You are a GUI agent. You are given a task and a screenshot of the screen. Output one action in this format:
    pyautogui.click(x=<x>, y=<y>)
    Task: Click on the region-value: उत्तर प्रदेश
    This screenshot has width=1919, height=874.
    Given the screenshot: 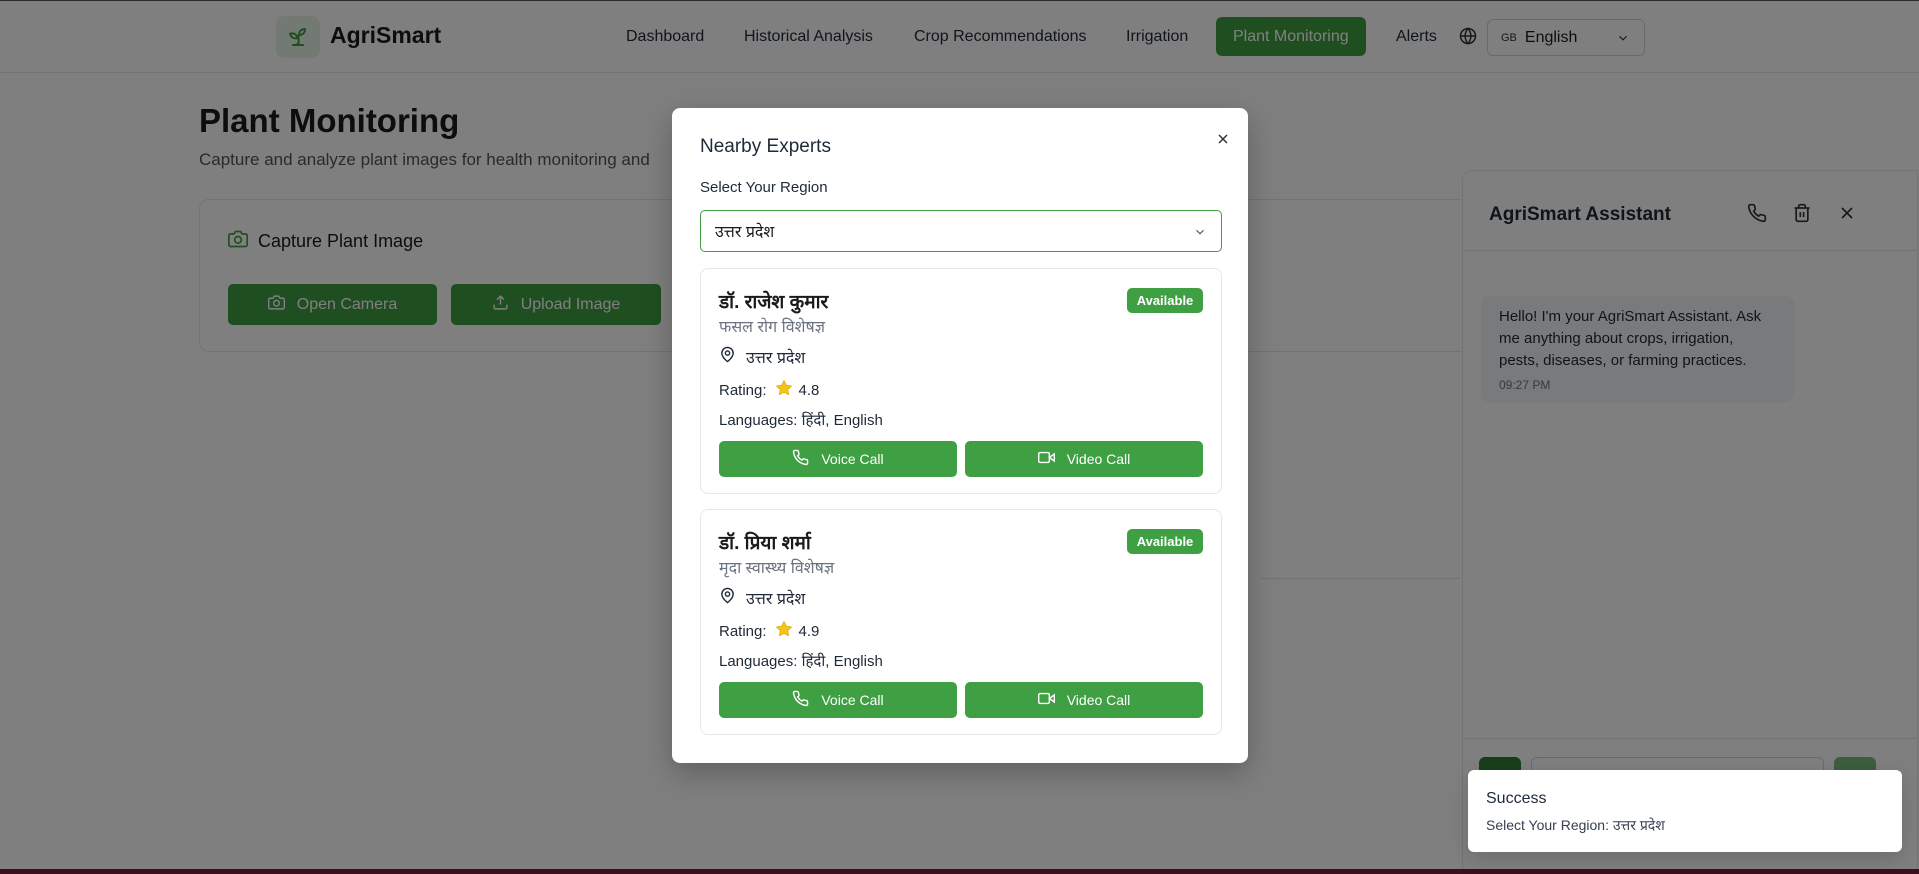 What is the action you would take?
    pyautogui.click(x=745, y=232)
    